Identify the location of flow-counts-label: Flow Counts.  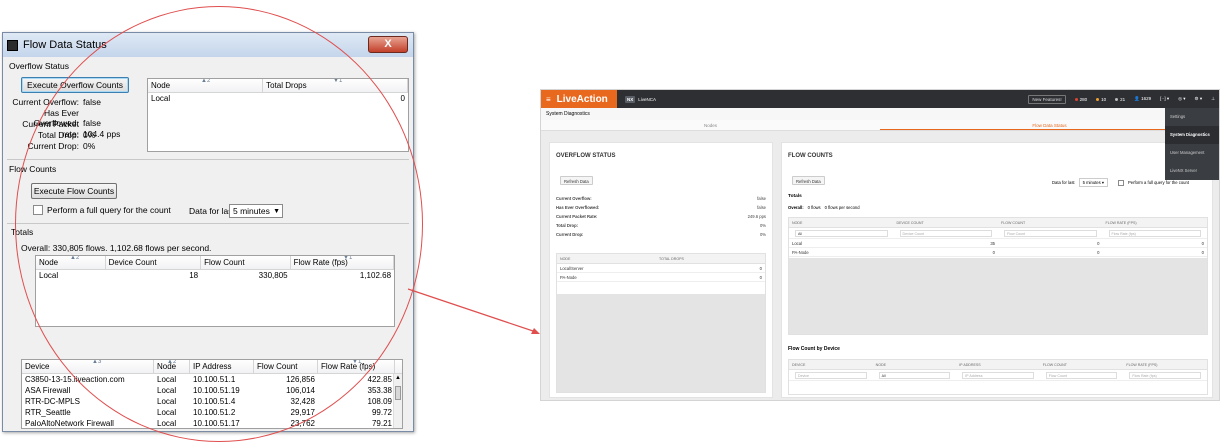
(33, 169).